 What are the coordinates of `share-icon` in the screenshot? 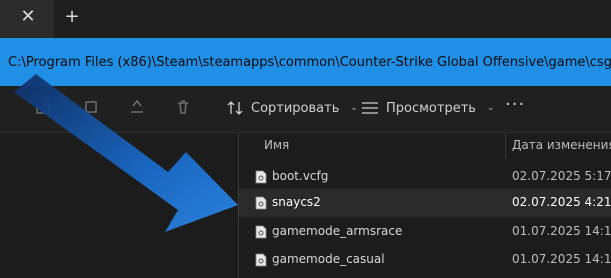 It's located at (137, 107).